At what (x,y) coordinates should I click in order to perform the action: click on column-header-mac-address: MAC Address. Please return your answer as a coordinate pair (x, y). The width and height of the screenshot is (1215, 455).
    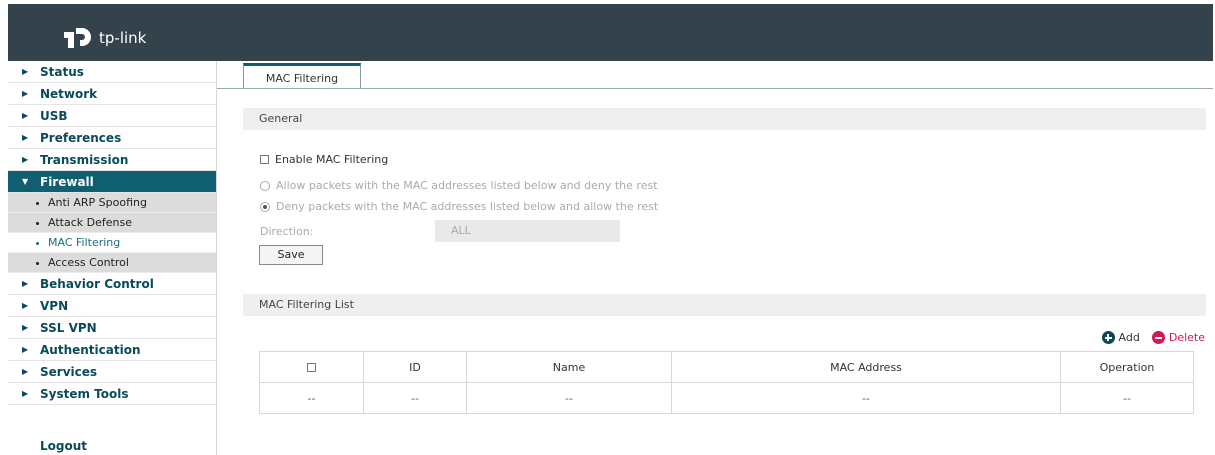
    Looking at the image, I should click on (866, 367).